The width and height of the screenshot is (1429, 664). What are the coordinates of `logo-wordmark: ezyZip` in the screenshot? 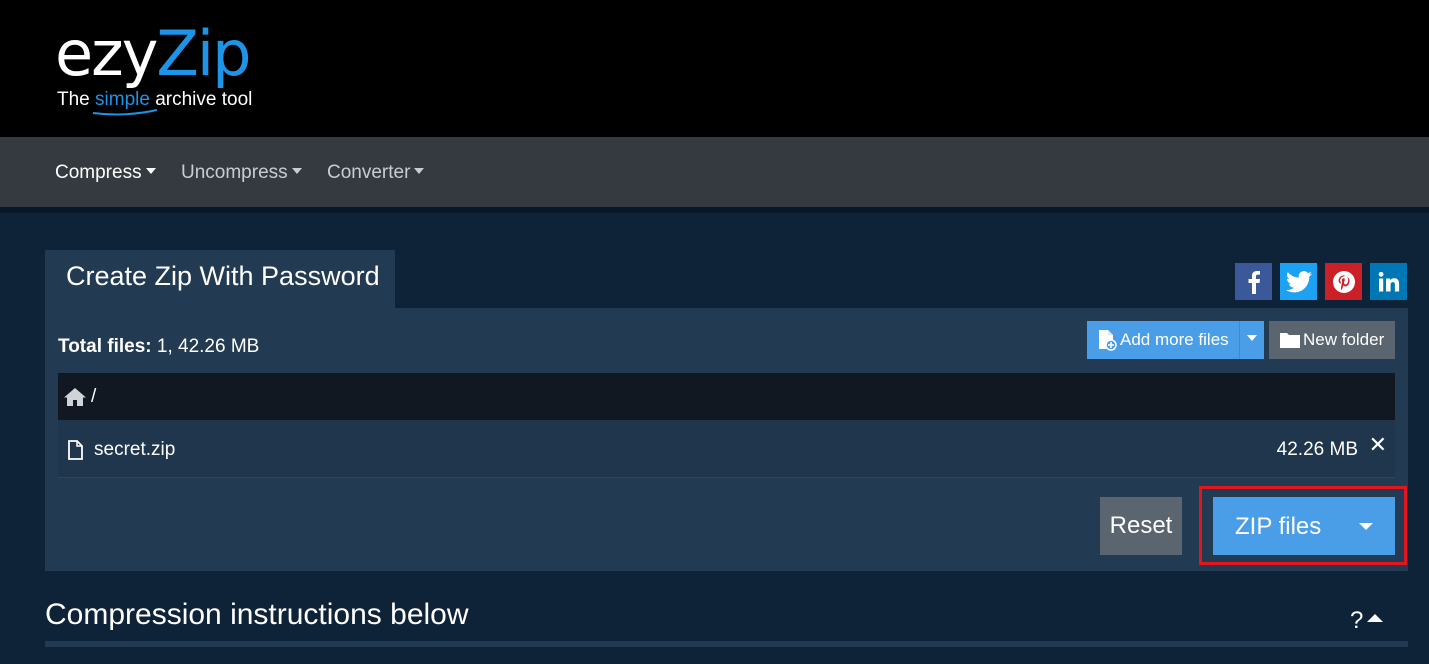 It's located at (153, 53).